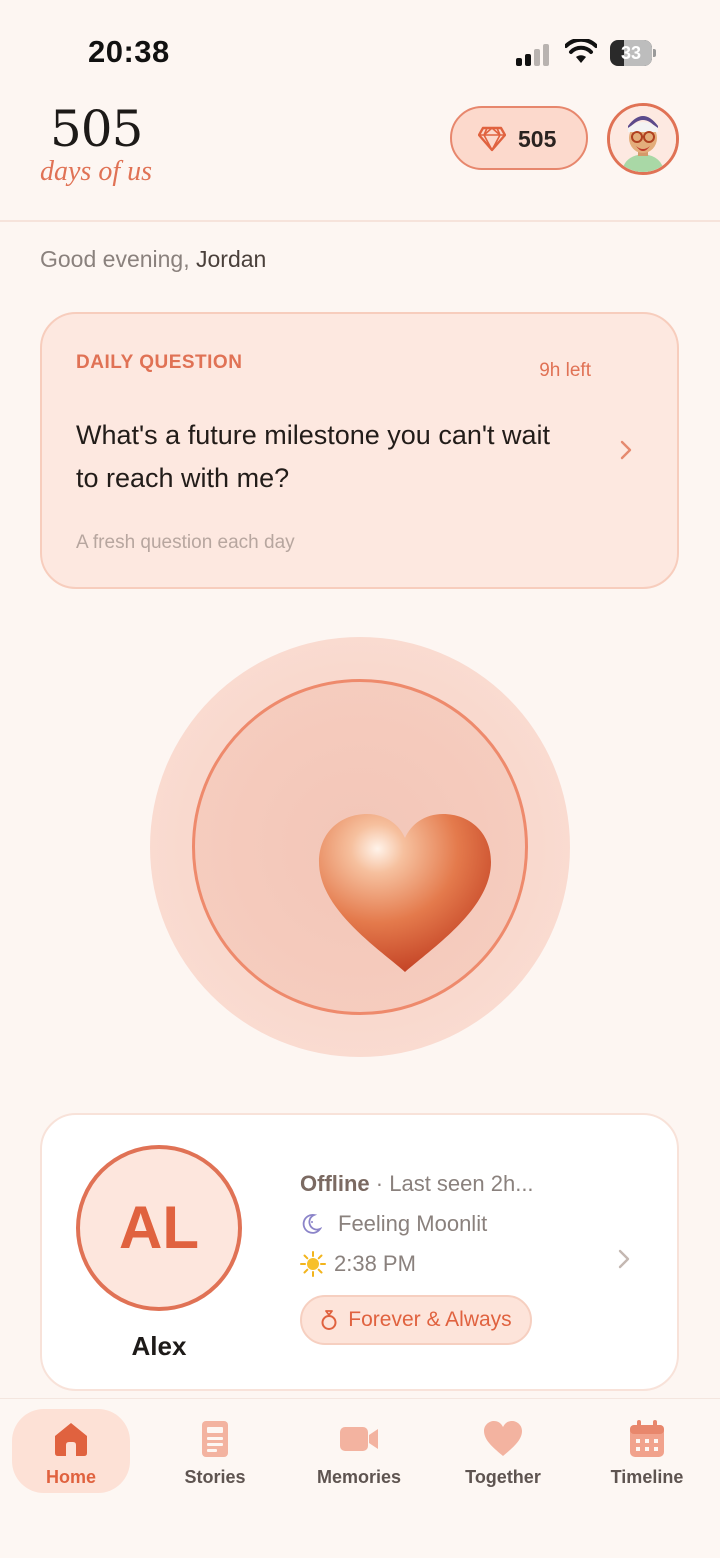 The width and height of the screenshot is (720, 1558). What do you see at coordinates (215, 1477) in the screenshot?
I see `tab-stories-label: Stories` at bounding box center [215, 1477].